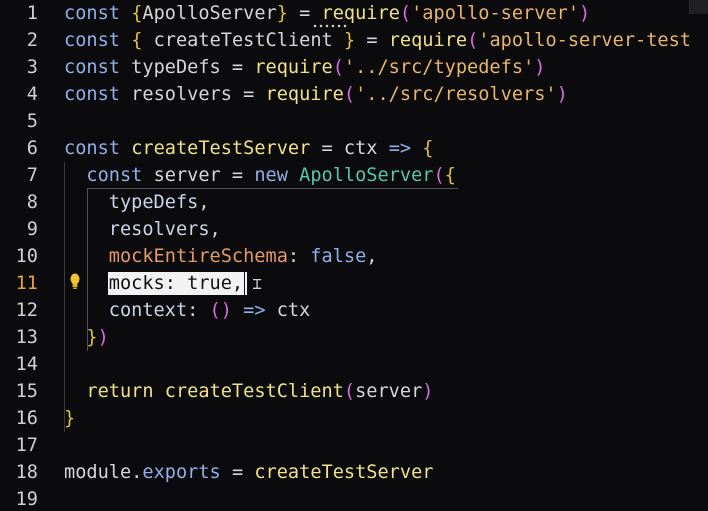  What do you see at coordinates (354, 498) in the screenshot?
I see `code-line: 19` at bounding box center [354, 498].